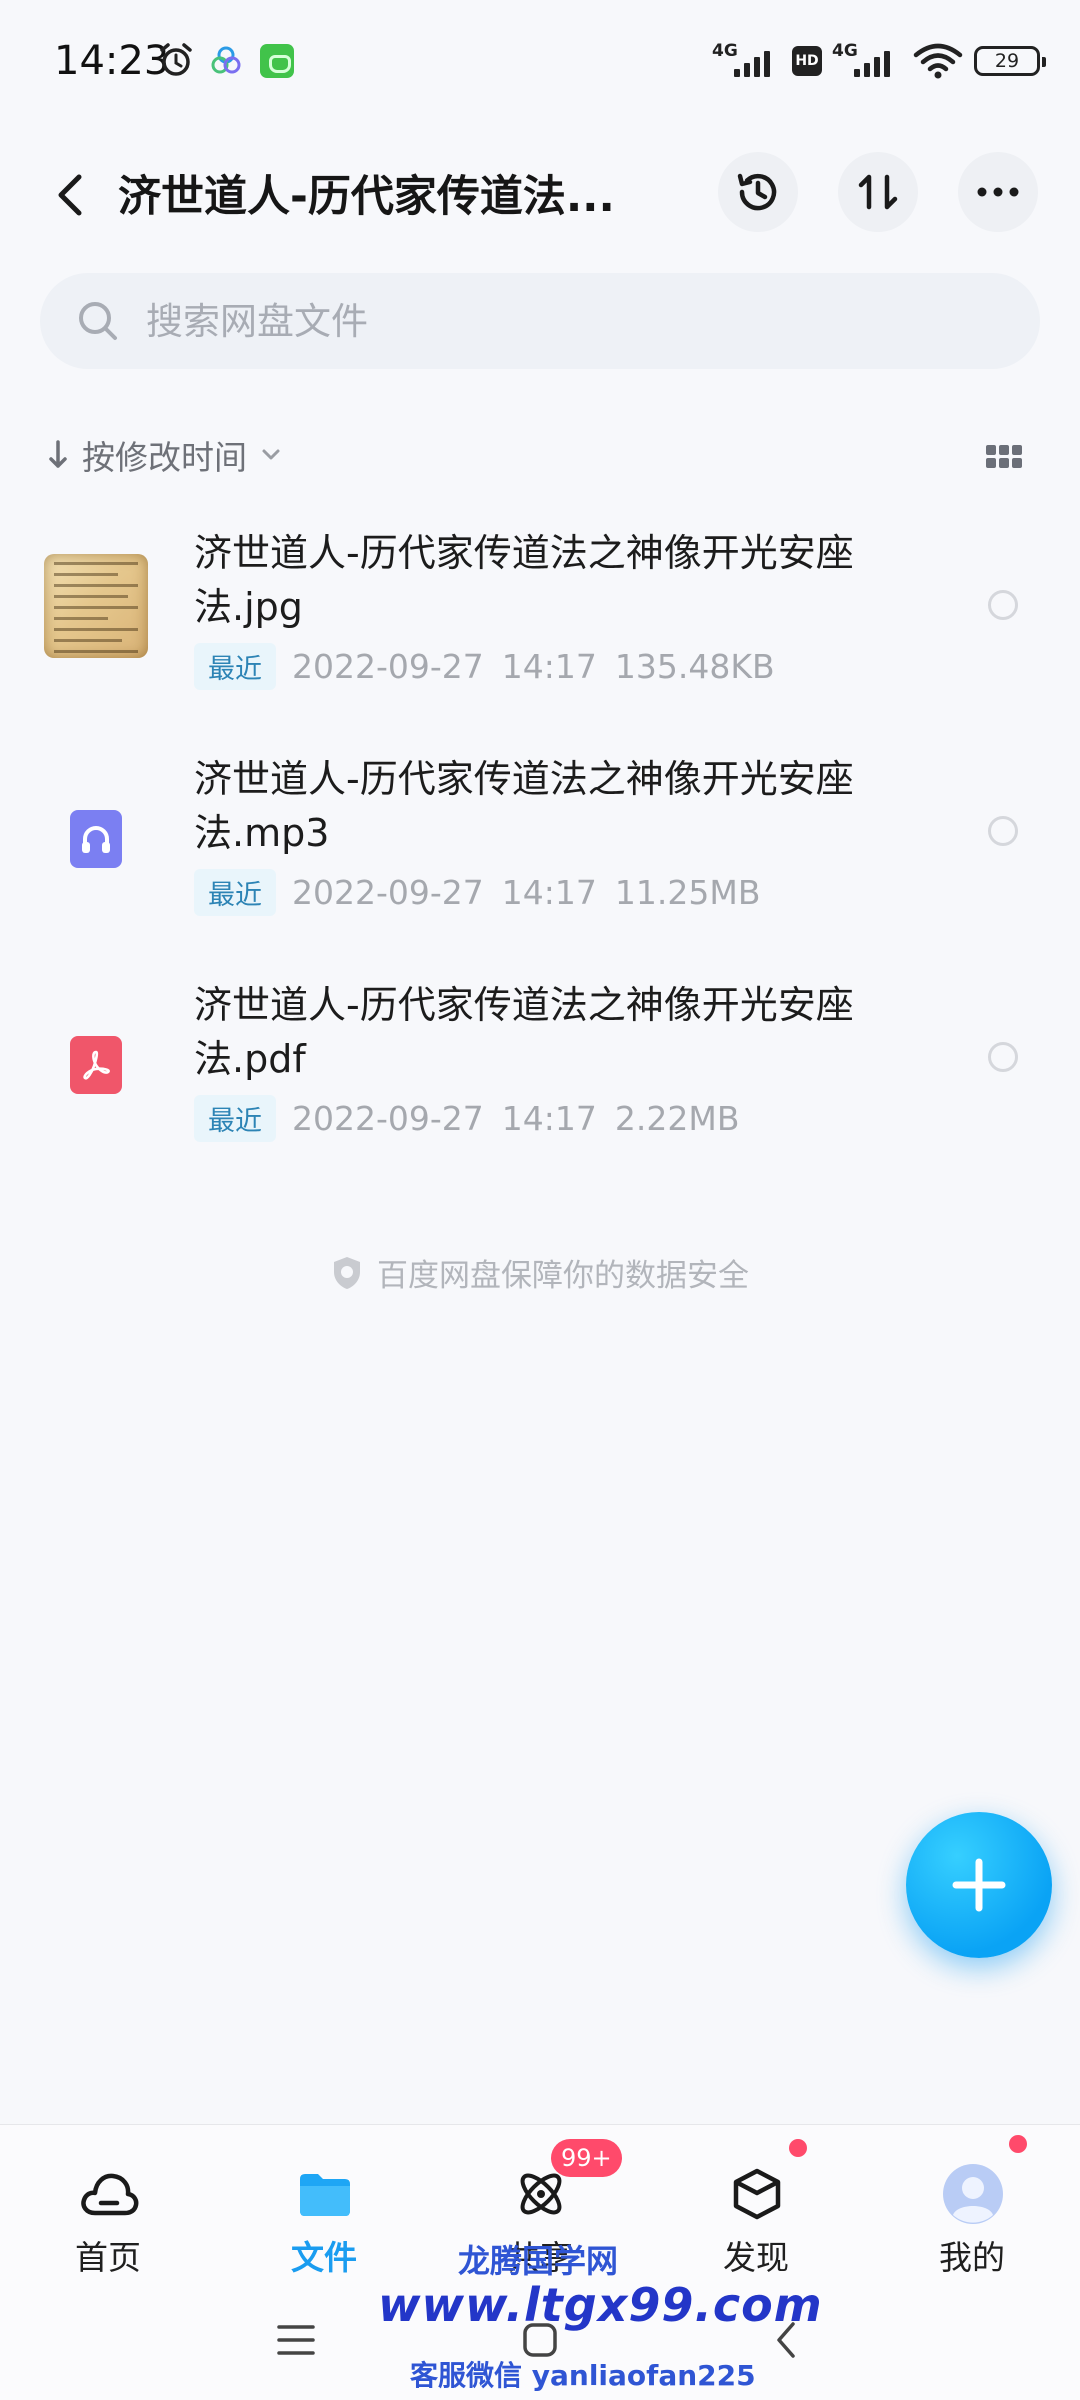 Image resolution: width=1080 pixels, height=2400 pixels. Describe the element at coordinates (524, 1032) in the screenshot. I see `file-name: 济世道人-历代家传道法之神像开光安座法.pdf` at that location.